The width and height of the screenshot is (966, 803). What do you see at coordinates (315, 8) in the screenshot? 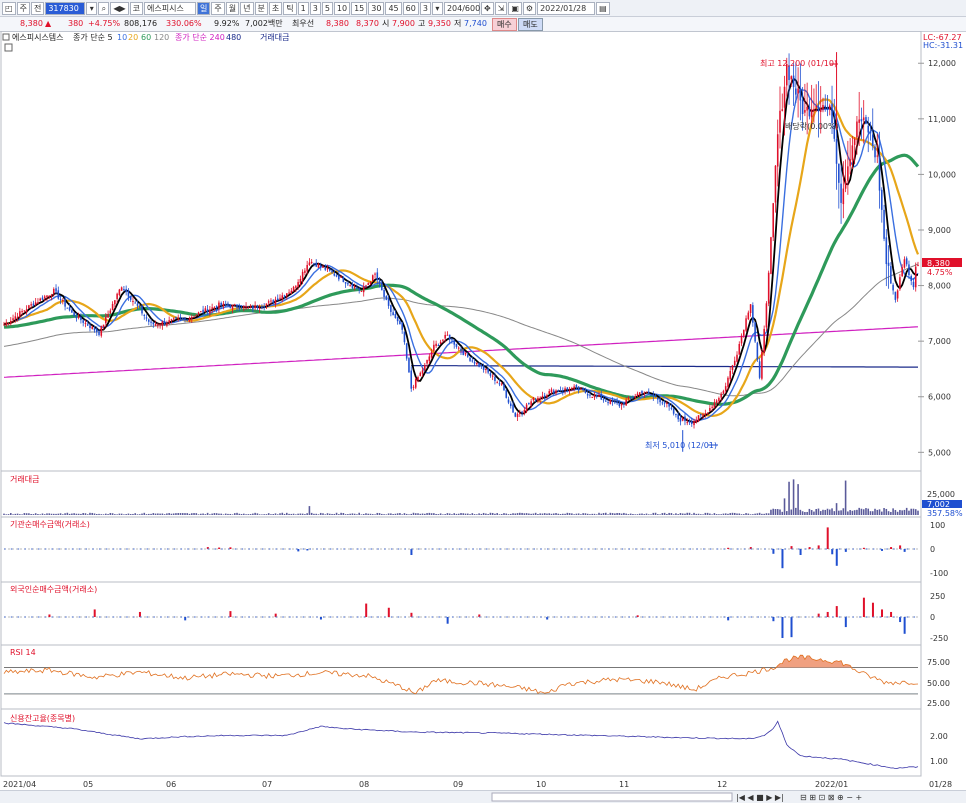
I see `minute-3: 3` at bounding box center [315, 8].